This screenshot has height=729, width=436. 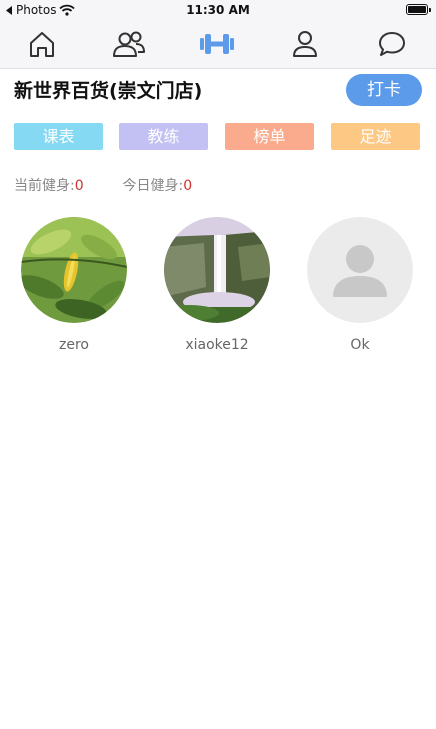 I want to click on home-icon, so click(x=42, y=44).